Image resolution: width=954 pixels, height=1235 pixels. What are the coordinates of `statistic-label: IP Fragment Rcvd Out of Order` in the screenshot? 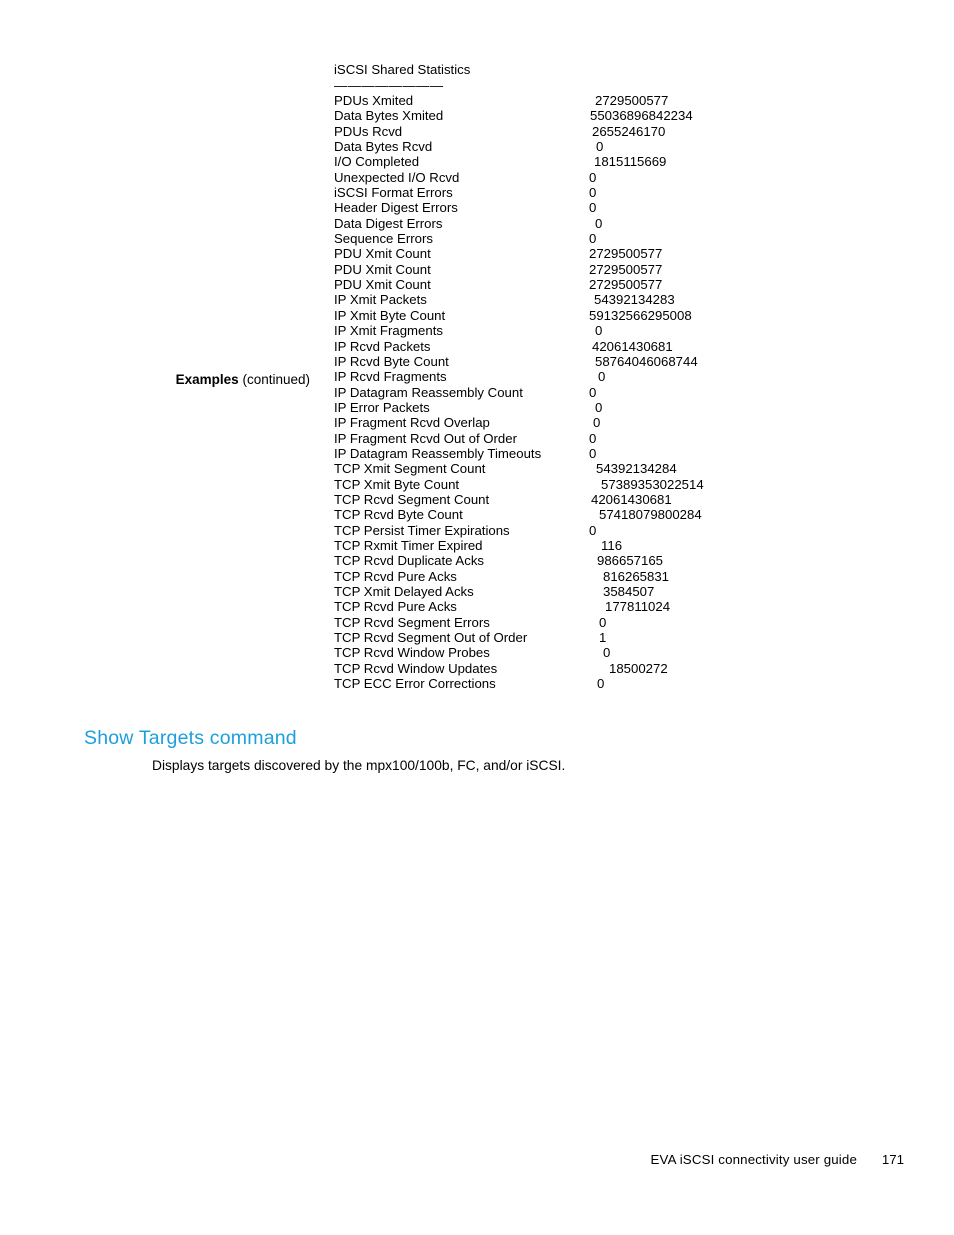 It's located at (425, 438).